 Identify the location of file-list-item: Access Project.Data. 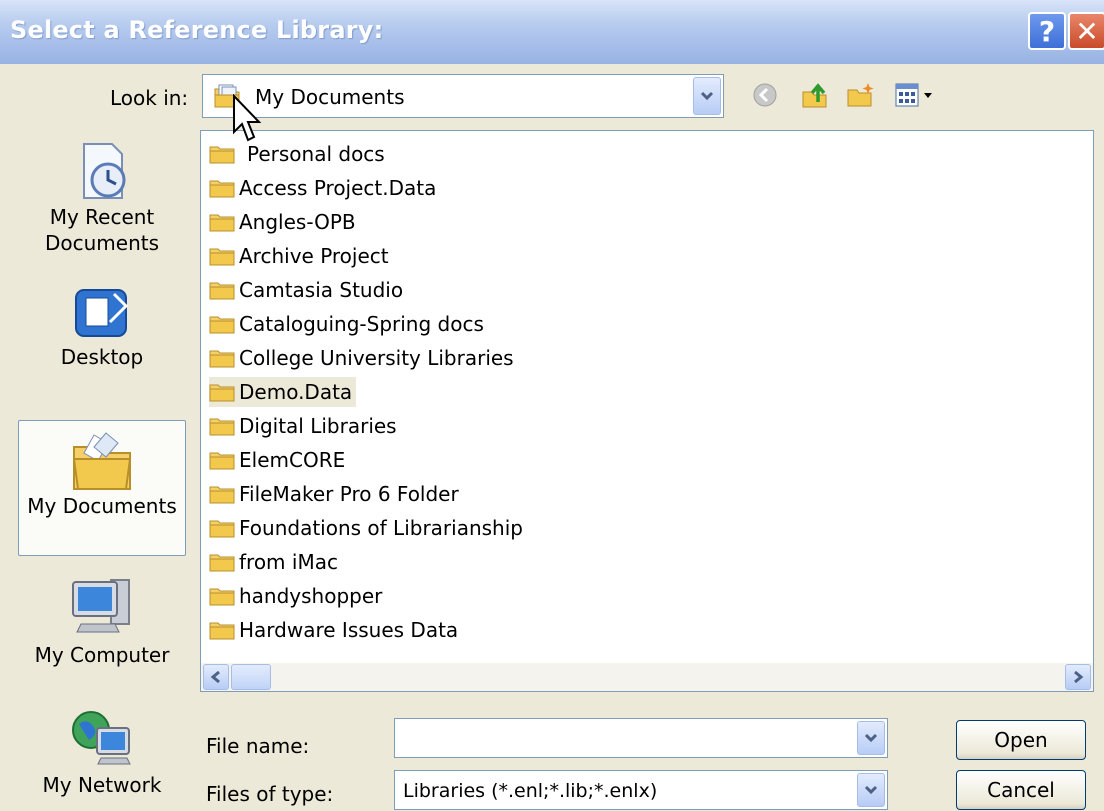
(324, 188).